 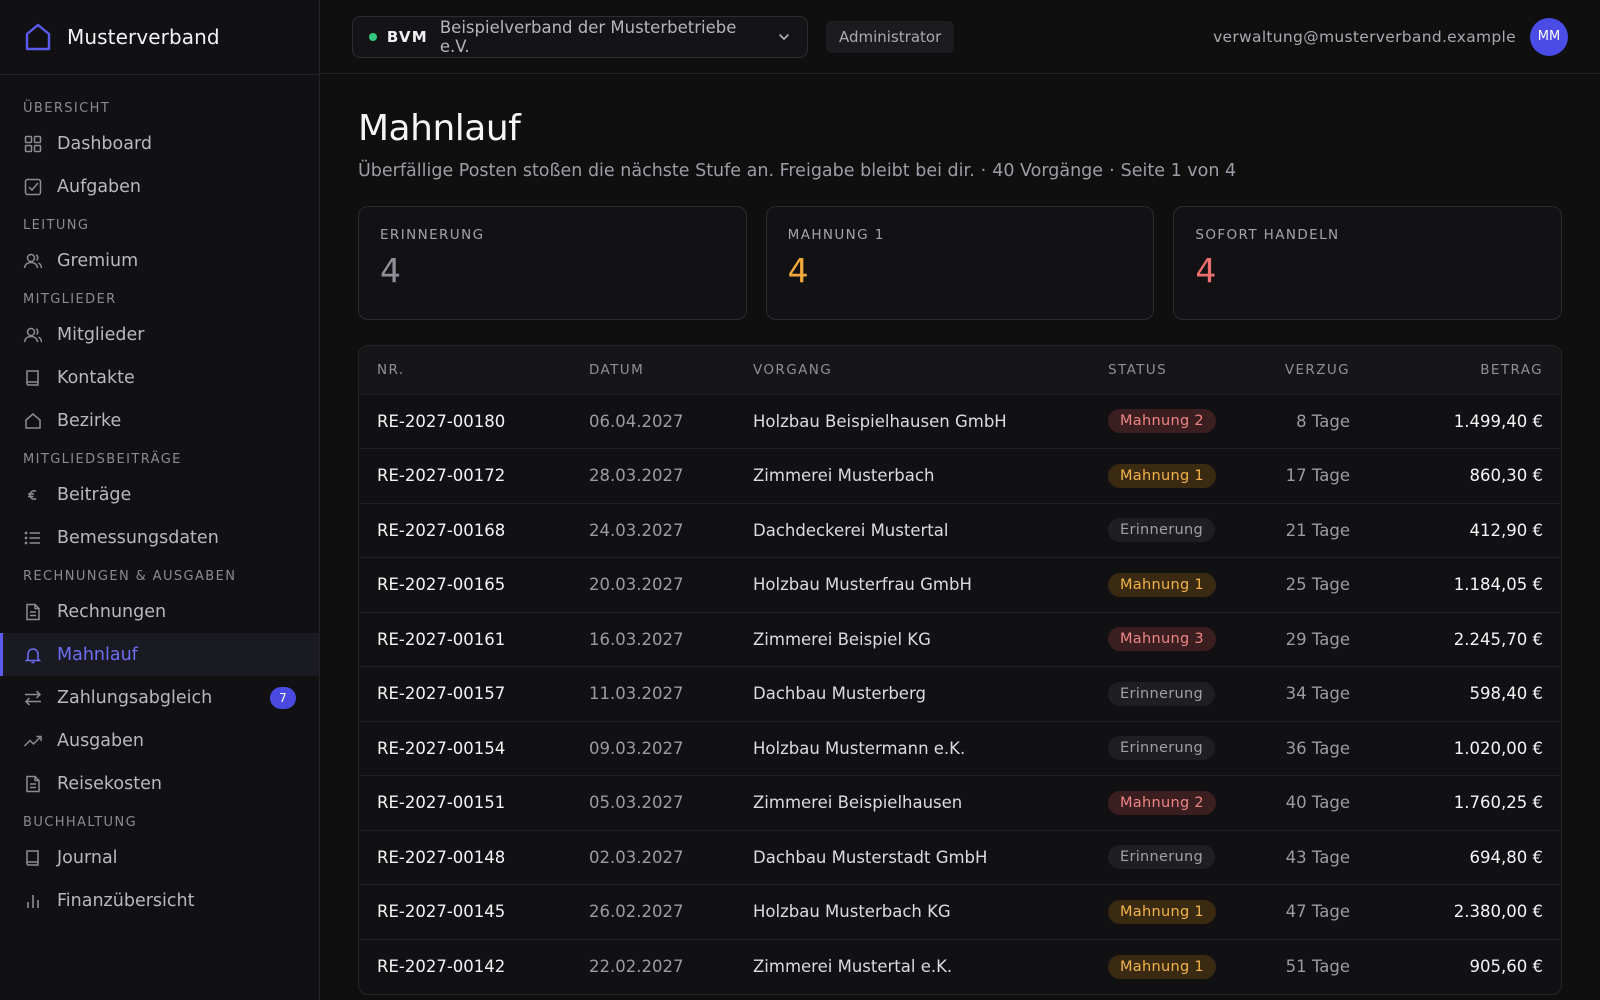 What do you see at coordinates (33, 261) in the screenshot?
I see `users-icon` at bounding box center [33, 261].